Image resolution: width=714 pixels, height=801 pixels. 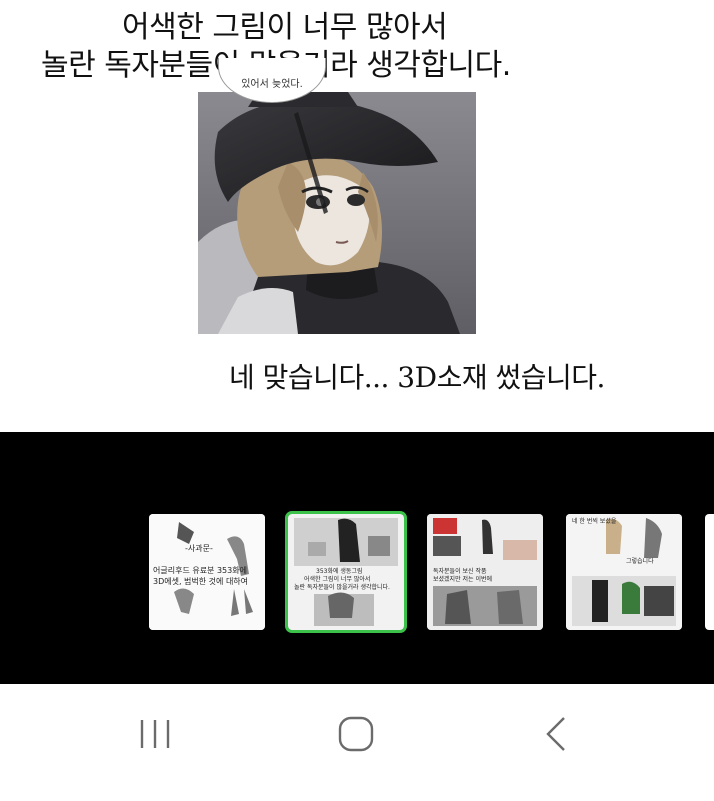 I want to click on thumbnail-3-line2: 보셨겠지만 저는 이번에, so click(x=463, y=579).